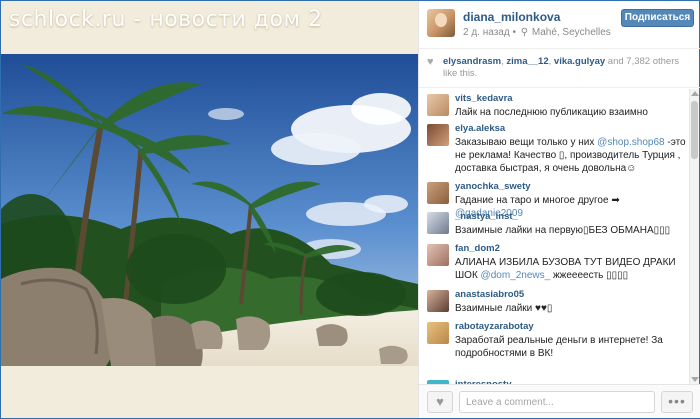  What do you see at coordinates (504, 308) in the screenshot?
I see `comment-body: Взаимные лайки ♥♥▯` at bounding box center [504, 308].